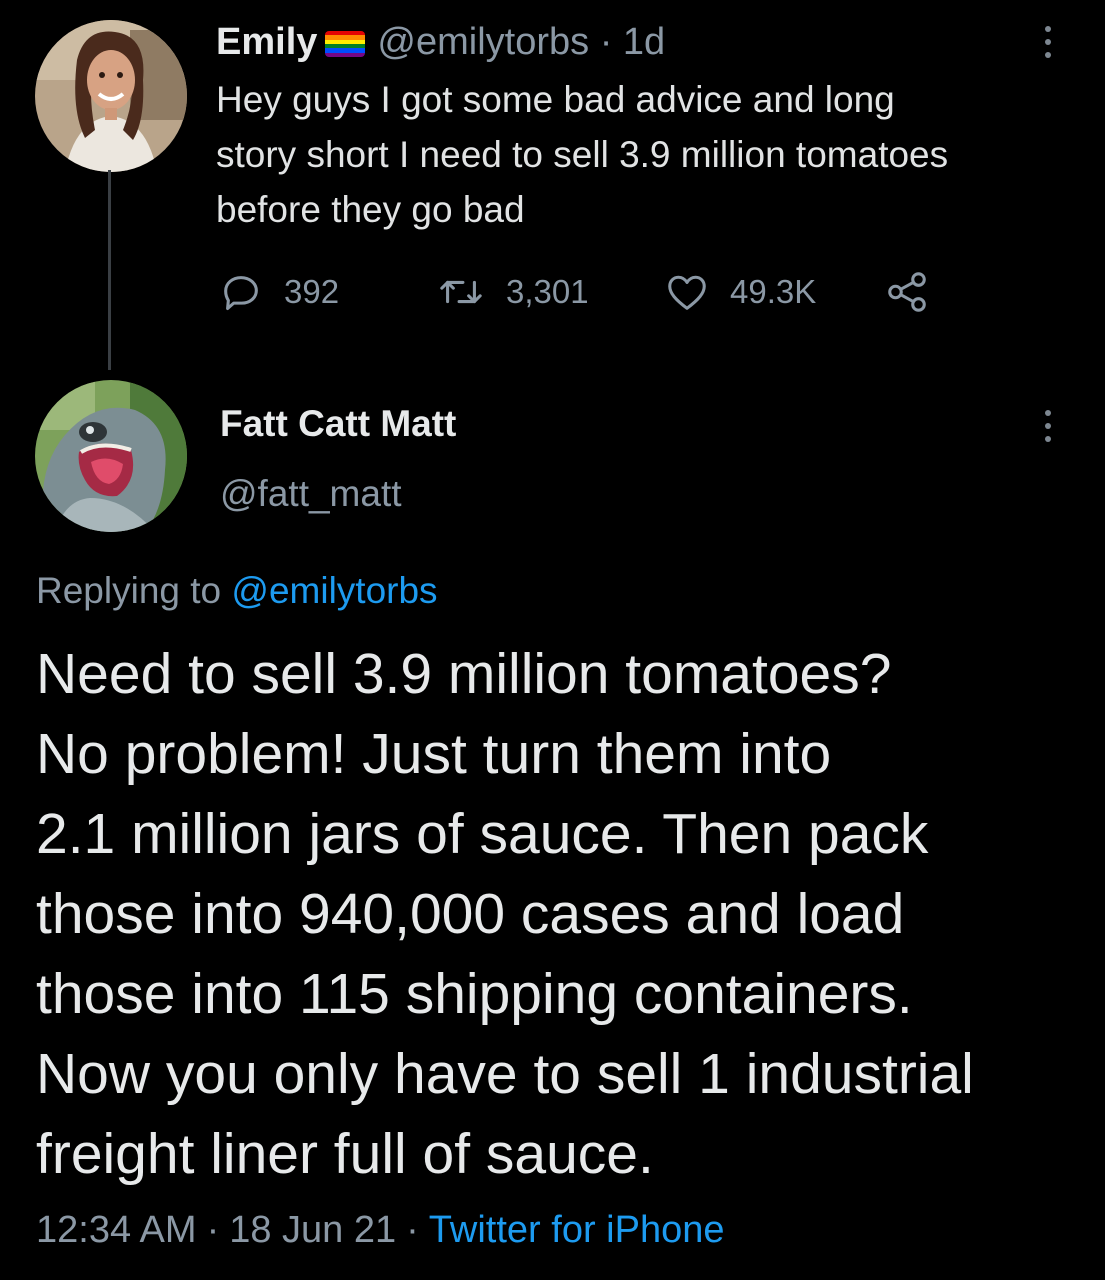 The height and width of the screenshot is (1280, 1105). What do you see at coordinates (907, 292) in the screenshot?
I see `share-icon` at bounding box center [907, 292].